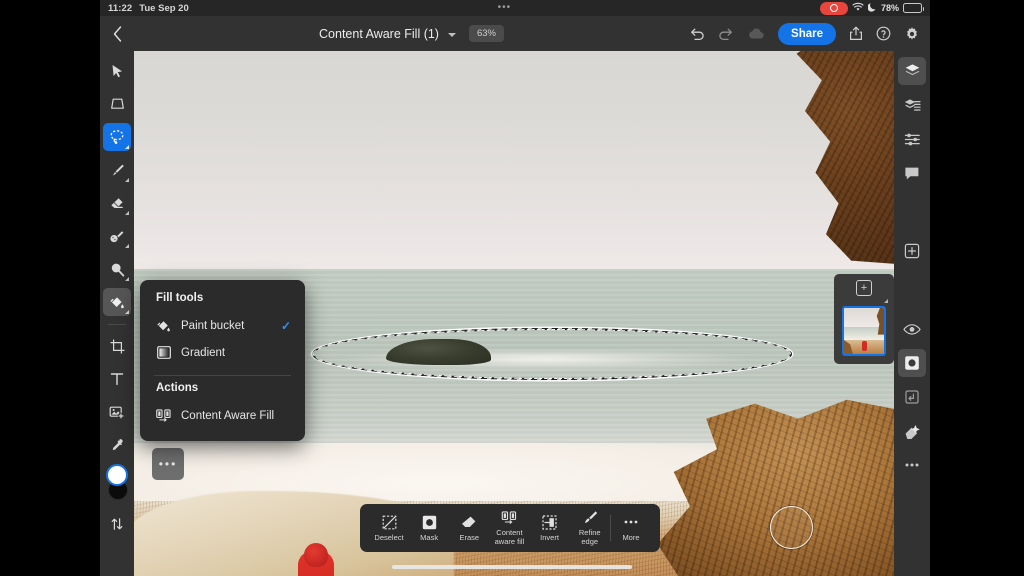 The image size is (1024, 576). Describe the element at coordinates (117, 445) in the screenshot. I see `eyedropper-tool` at that location.